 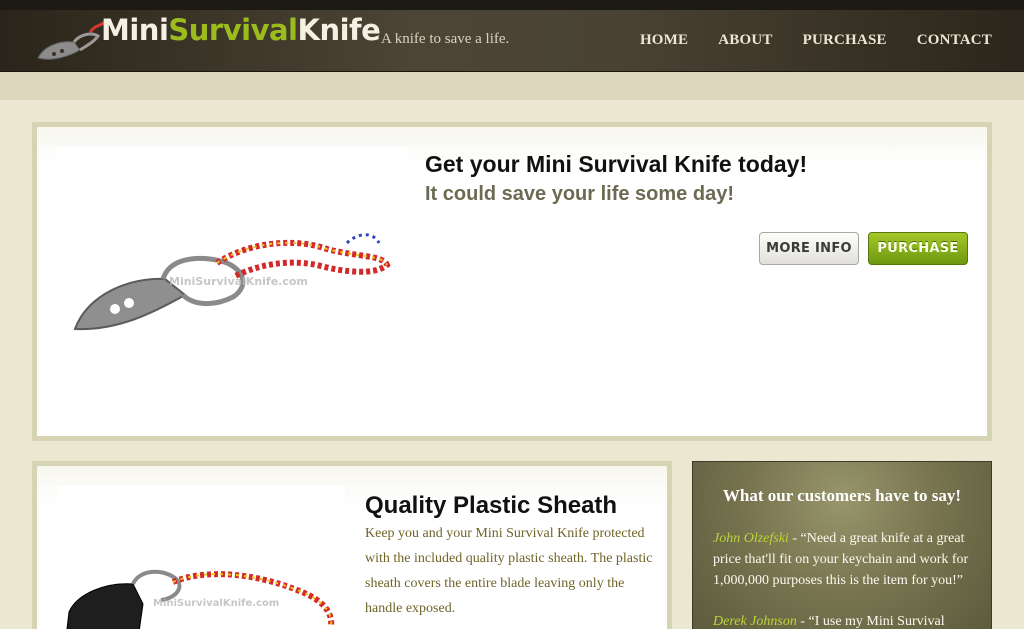 I want to click on sheath-title: Quality Plastic Sheath, so click(x=491, y=505).